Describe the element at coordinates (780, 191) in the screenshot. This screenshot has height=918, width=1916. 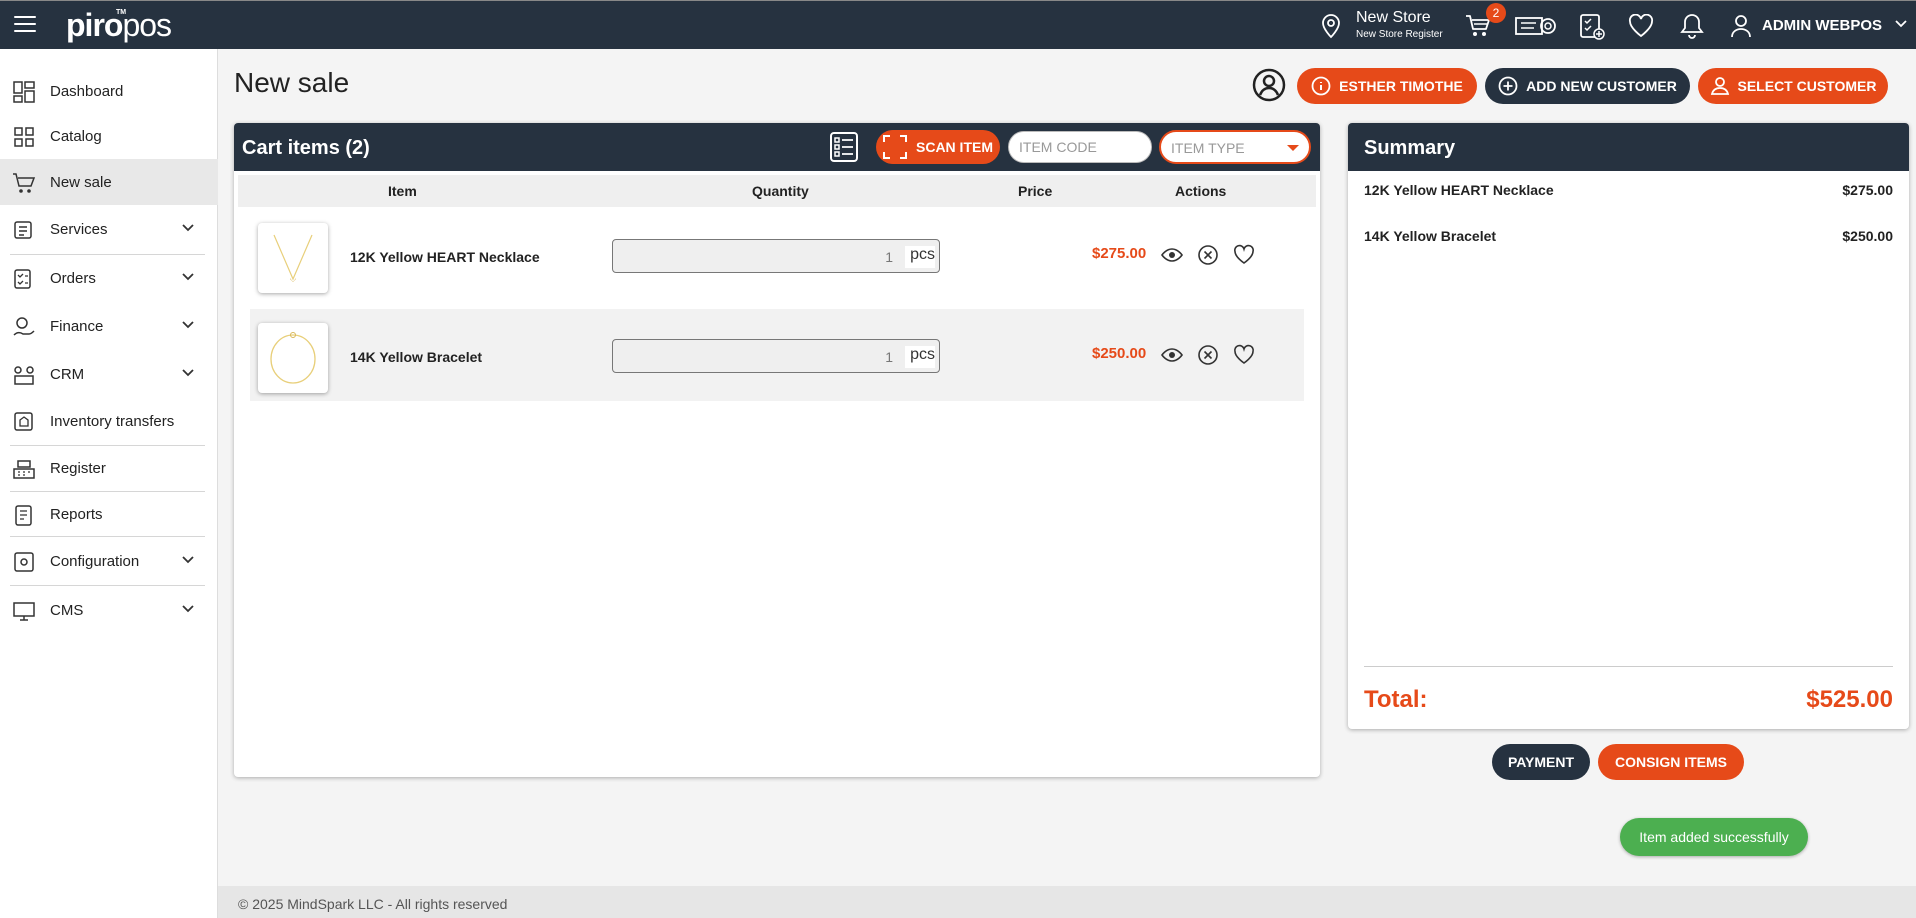
I see `column-quantity: Quantity` at that location.